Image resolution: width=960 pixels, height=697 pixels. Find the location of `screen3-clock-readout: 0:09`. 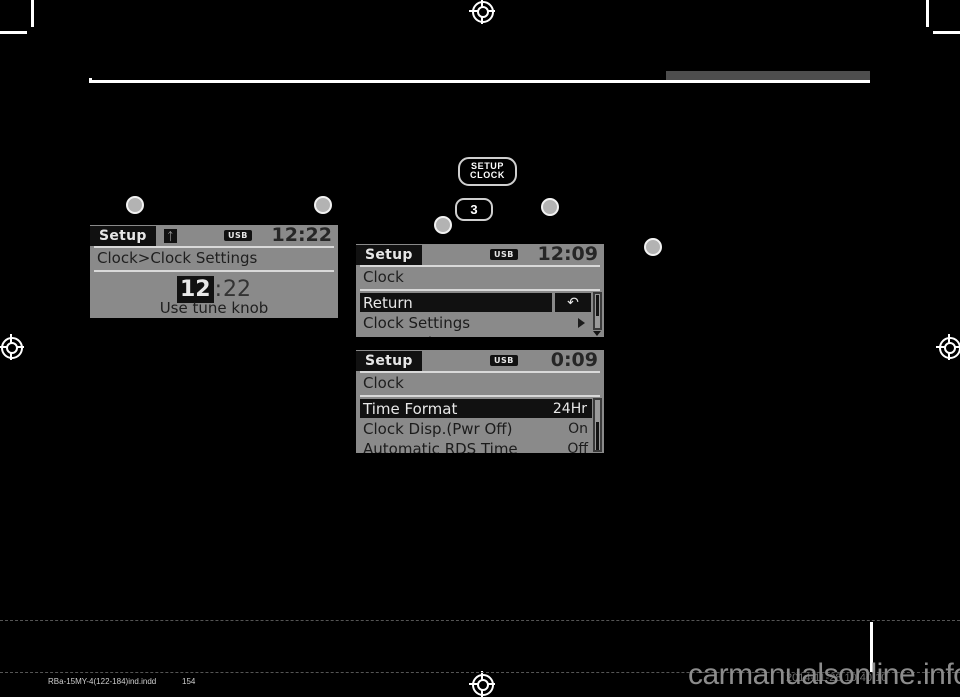

screen3-clock-readout: 0:09 is located at coordinates (574, 360).